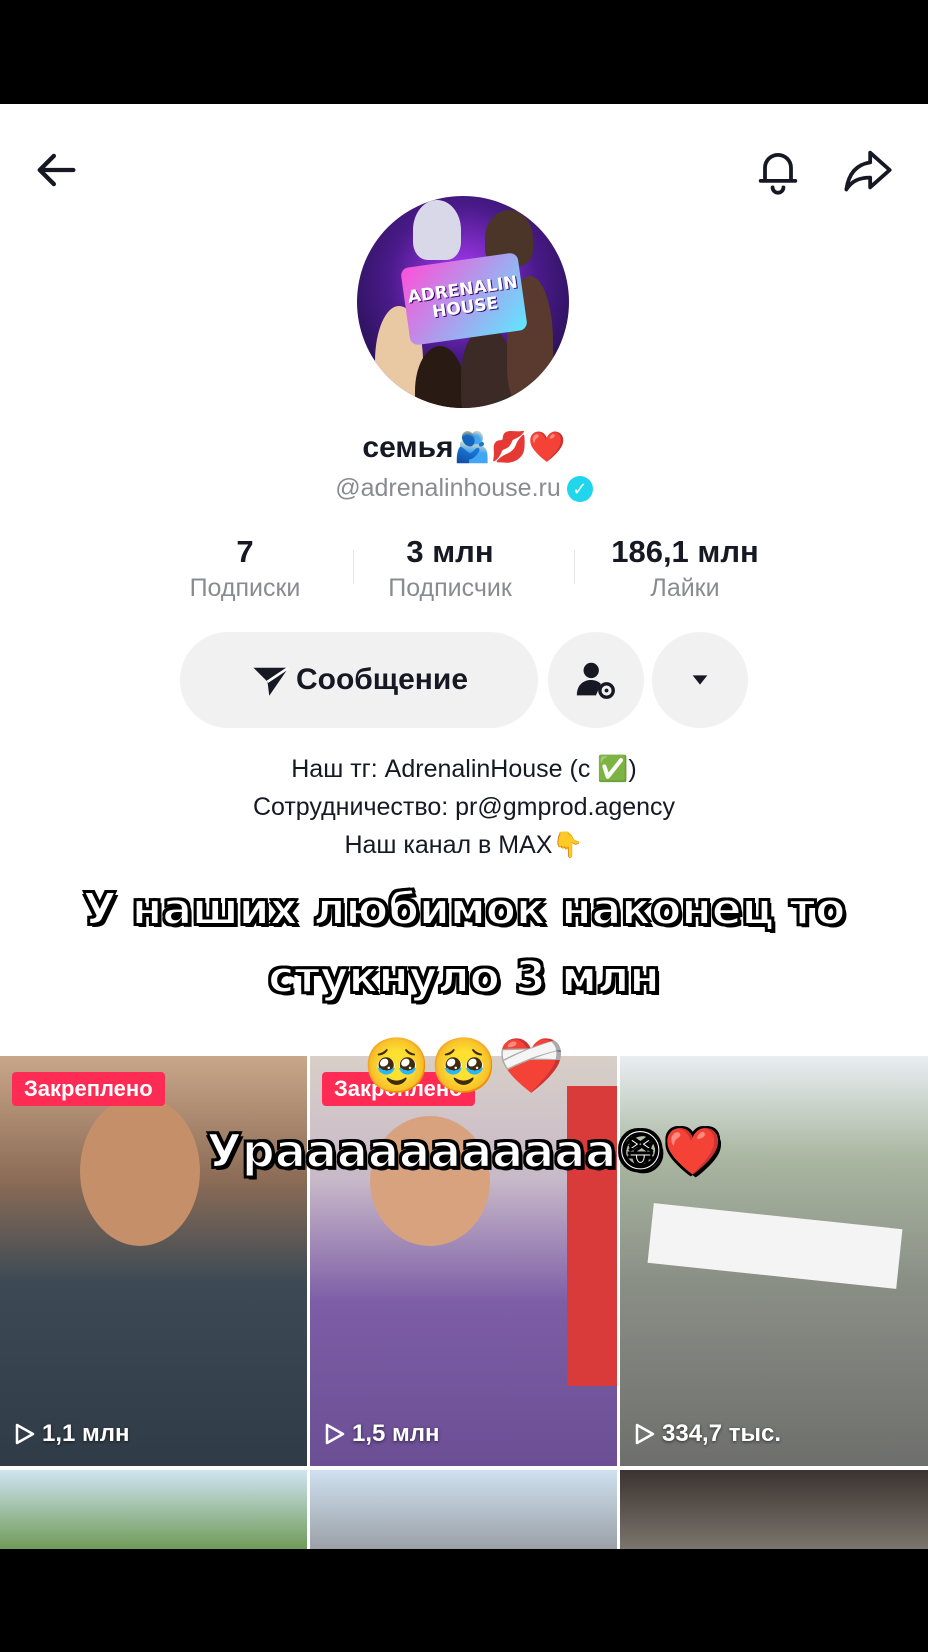  What do you see at coordinates (448, 488) in the screenshot?
I see `username: @adrenalinhouse.ru` at bounding box center [448, 488].